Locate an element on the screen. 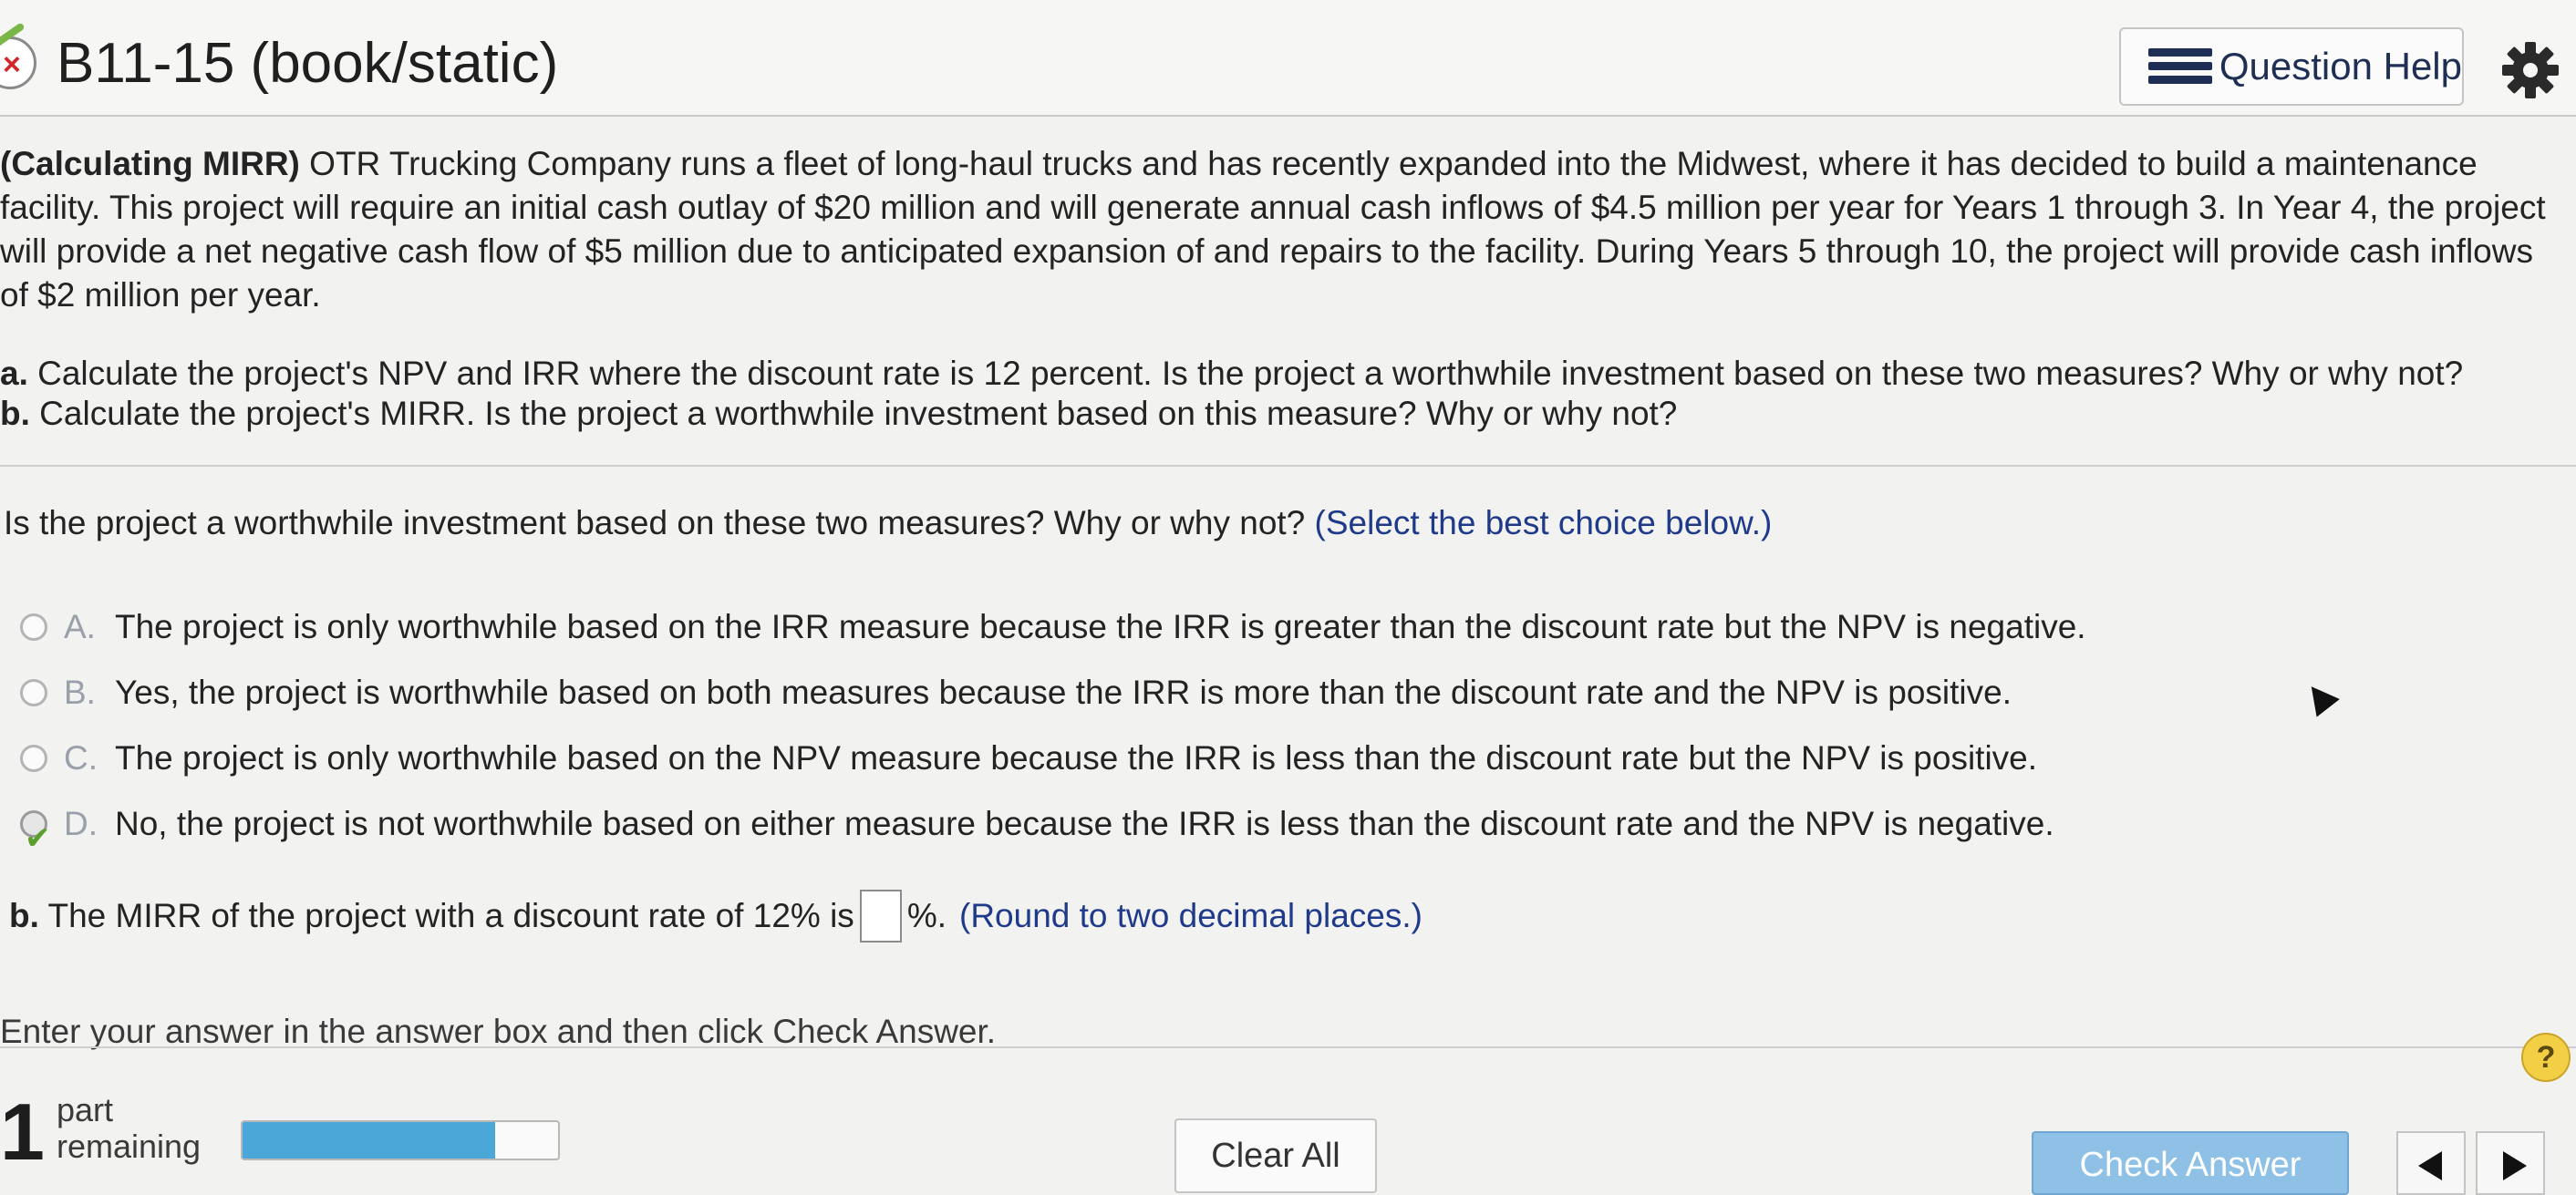 The width and height of the screenshot is (2576, 1195). mirr-answer-input is located at coordinates (880, 916).